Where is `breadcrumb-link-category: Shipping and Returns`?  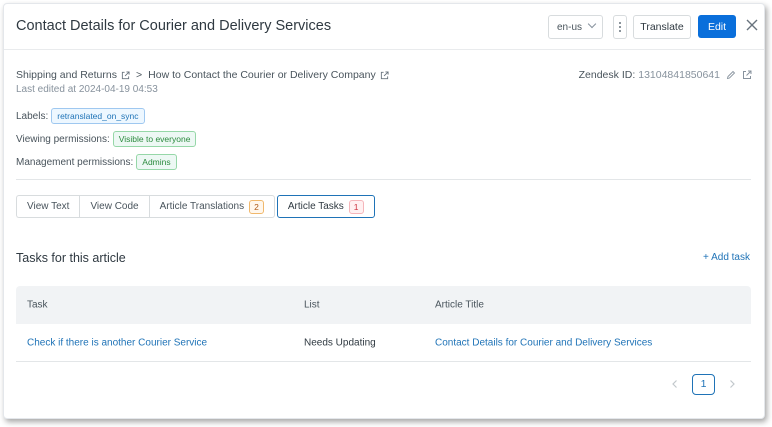
breadcrumb-link-category: Shipping and Returns is located at coordinates (66, 75).